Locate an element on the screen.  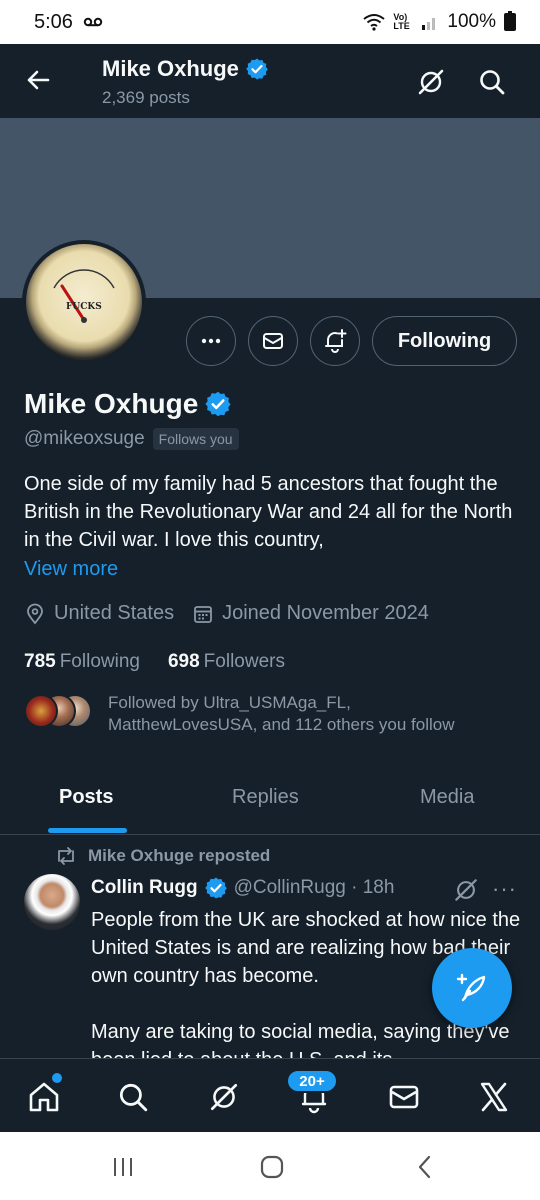
active-tab-indicator is located at coordinates (87, 830).